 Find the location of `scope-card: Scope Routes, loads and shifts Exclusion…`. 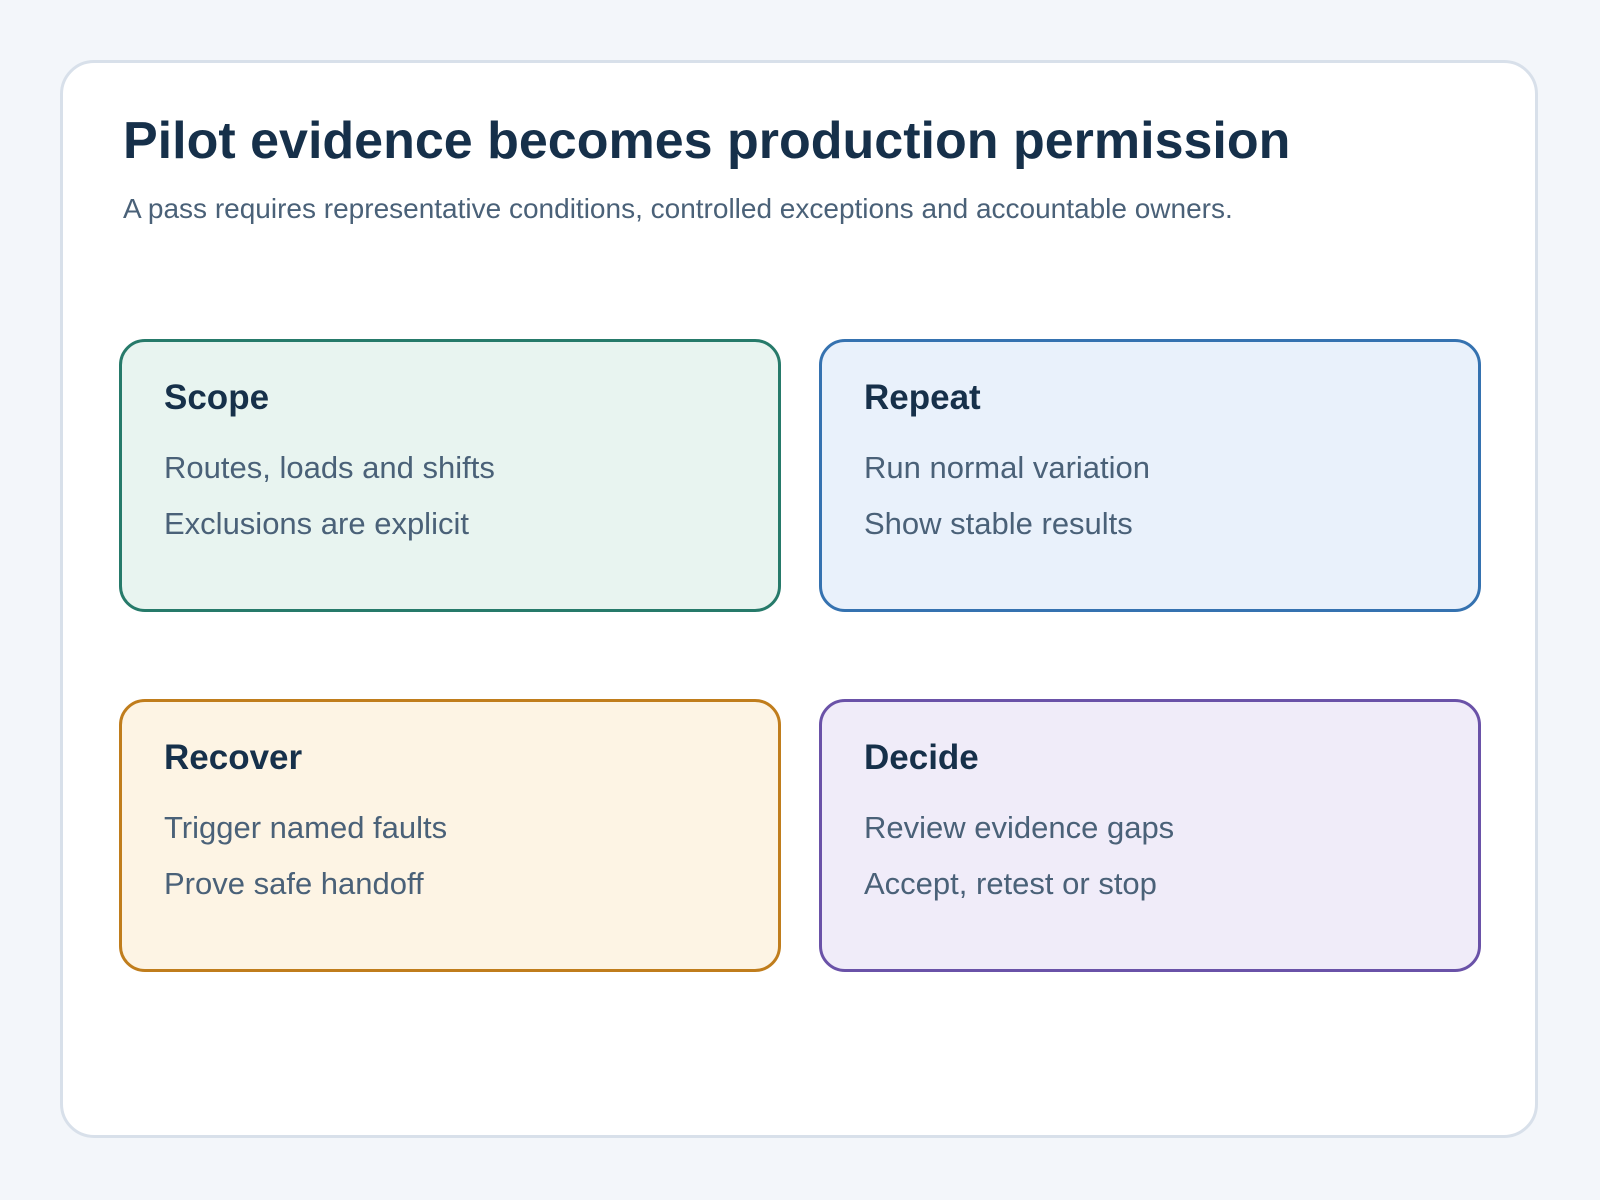

scope-card: Scope Routes, loads and shifts Exclusion… is located at coordinates (450, 475).